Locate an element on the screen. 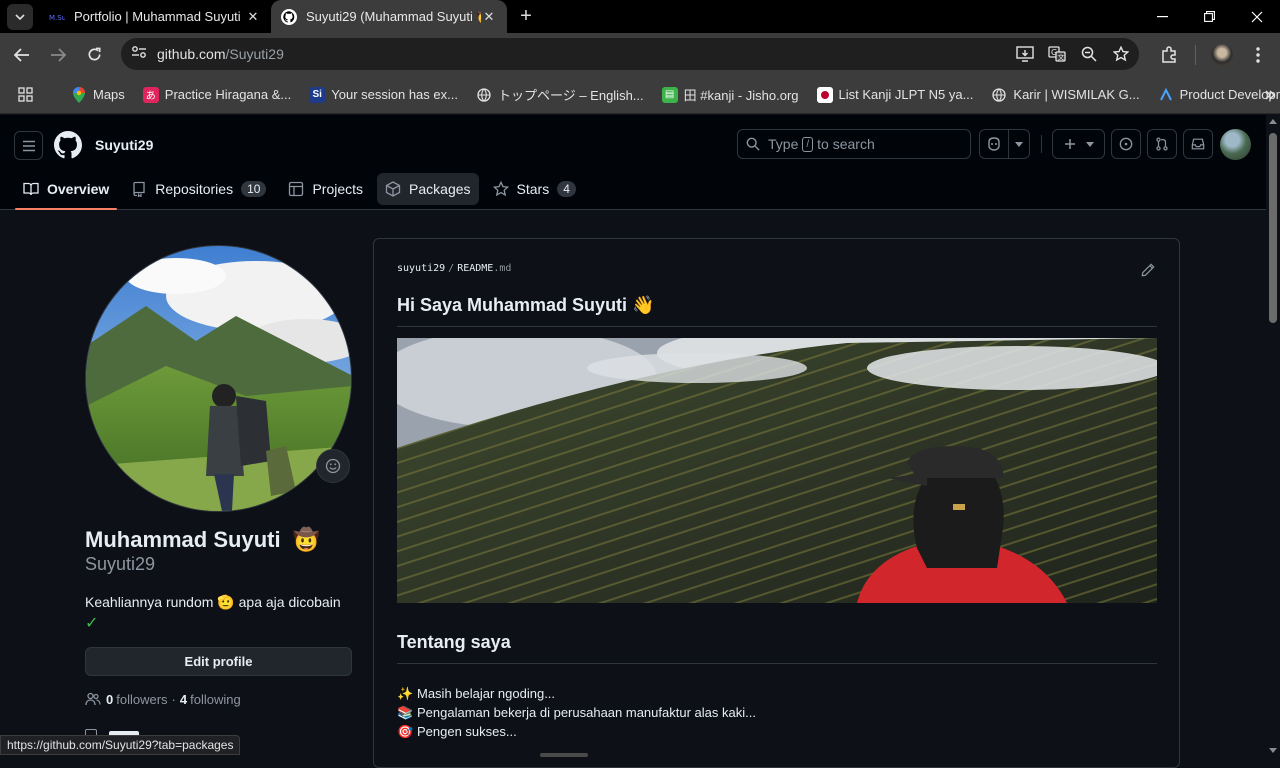 The image size is (1280, 768). product-icon is located at coordinates (1166, 95).